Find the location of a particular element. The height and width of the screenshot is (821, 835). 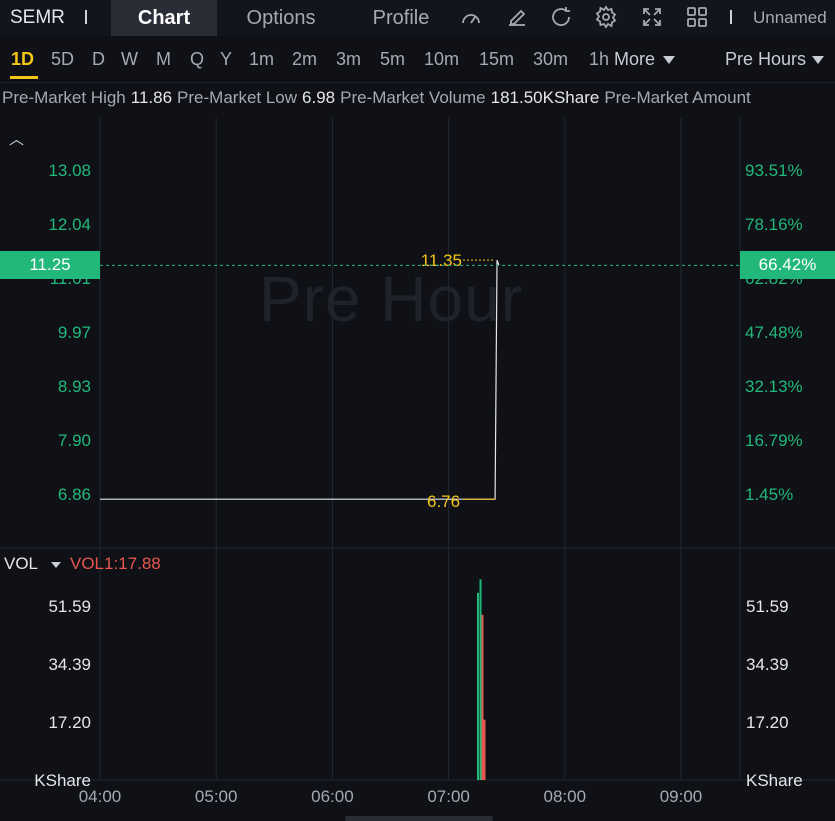

vol-value: VOL1:17.88 is located at coordinates (115, 563).